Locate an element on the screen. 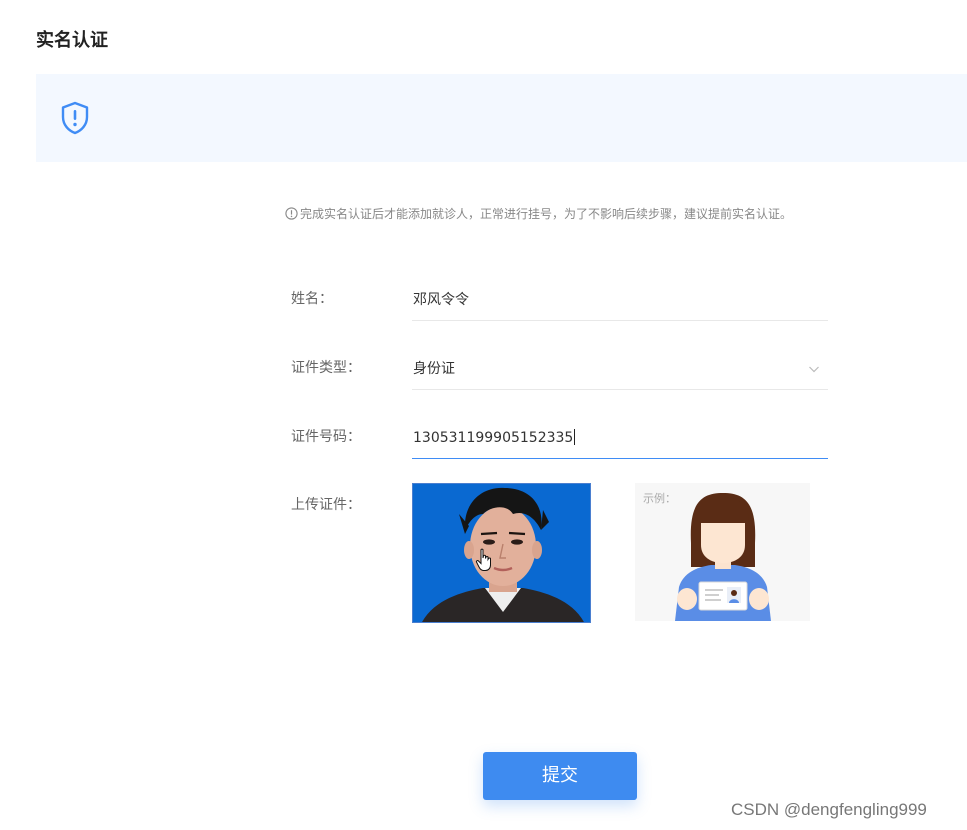 Image resolution: width=967 pixels, height=830 pixels. submit-button: 提交 is located at coordinates (560, 776).